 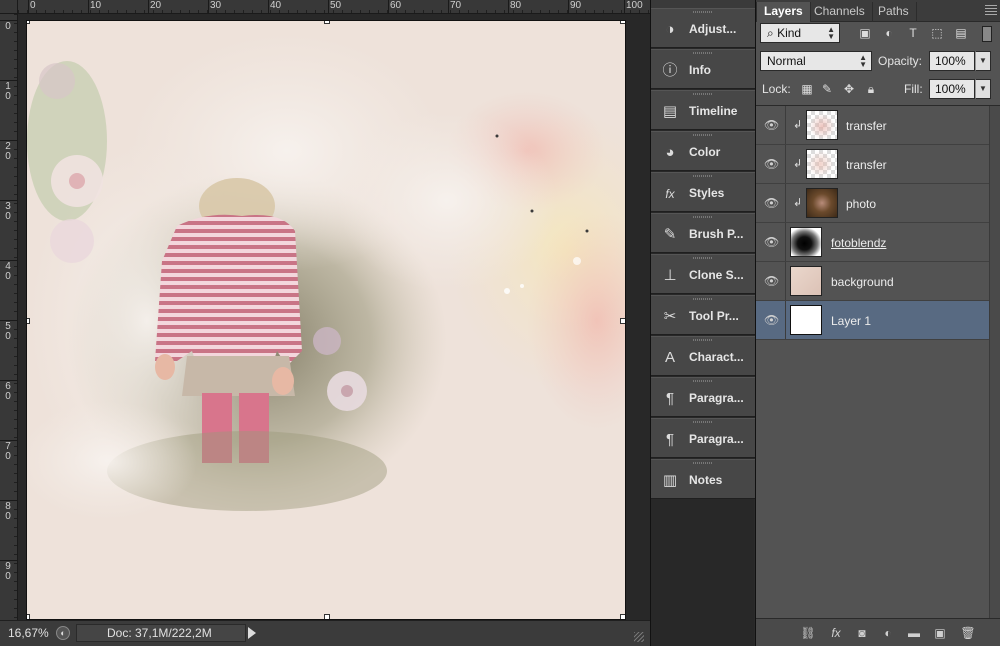 I want to click on new-group-icon: ▬, so click(x=914, y=633).